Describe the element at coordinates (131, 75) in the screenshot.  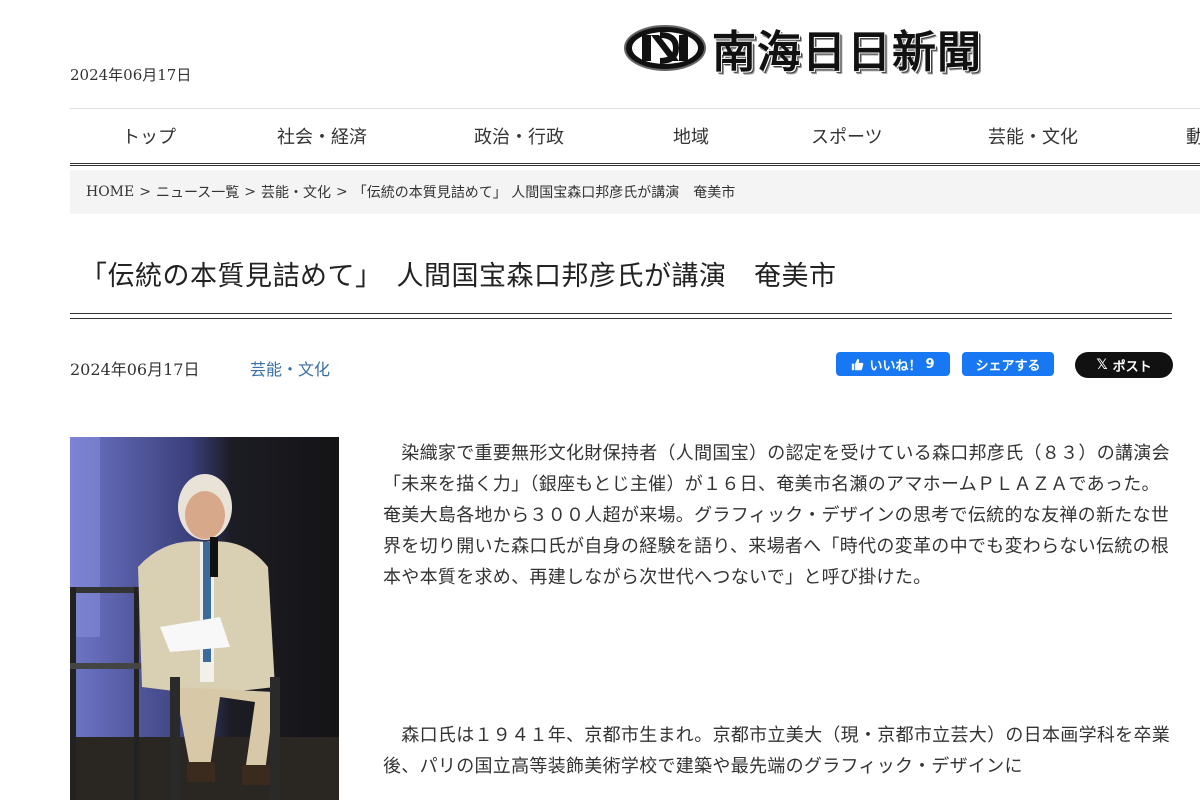
I see `header-date: 2024年06月17日` at that location.